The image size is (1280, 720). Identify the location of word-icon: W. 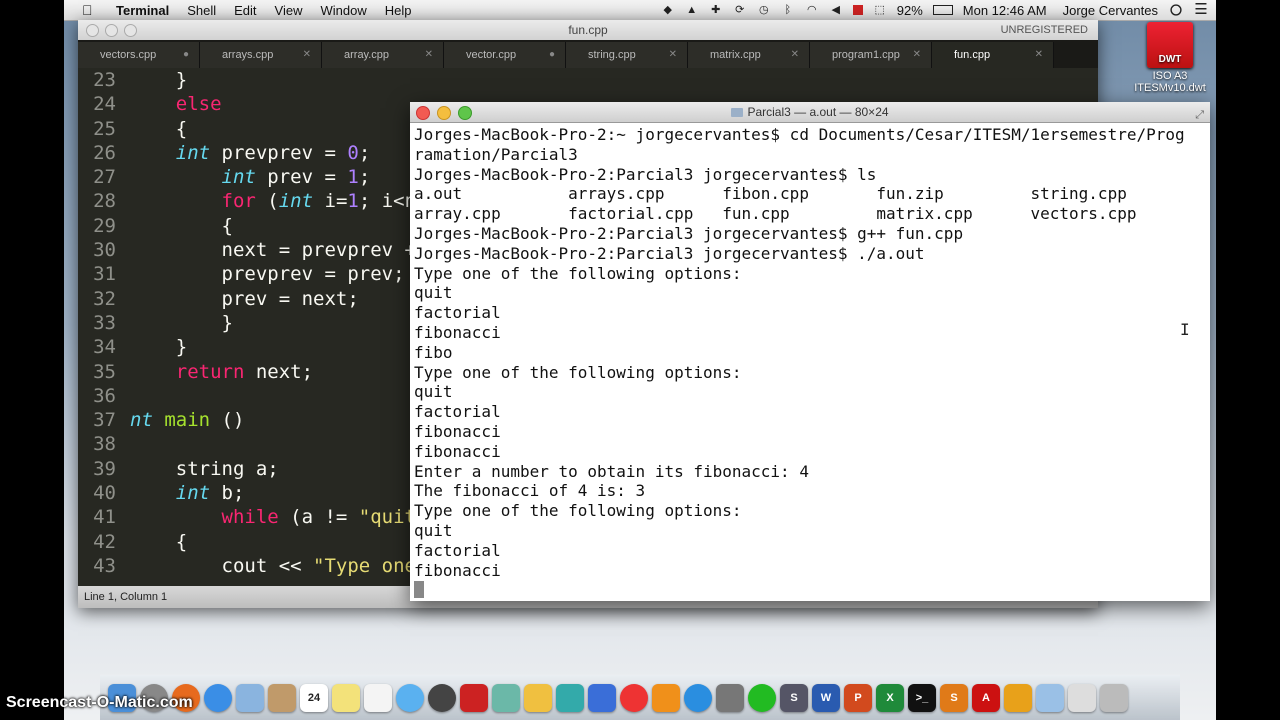
(826, 697).